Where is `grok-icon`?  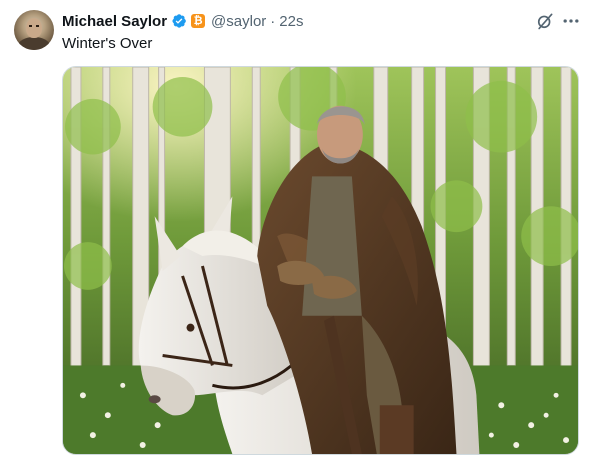
grok-icon is located at coordinates (545, 21).